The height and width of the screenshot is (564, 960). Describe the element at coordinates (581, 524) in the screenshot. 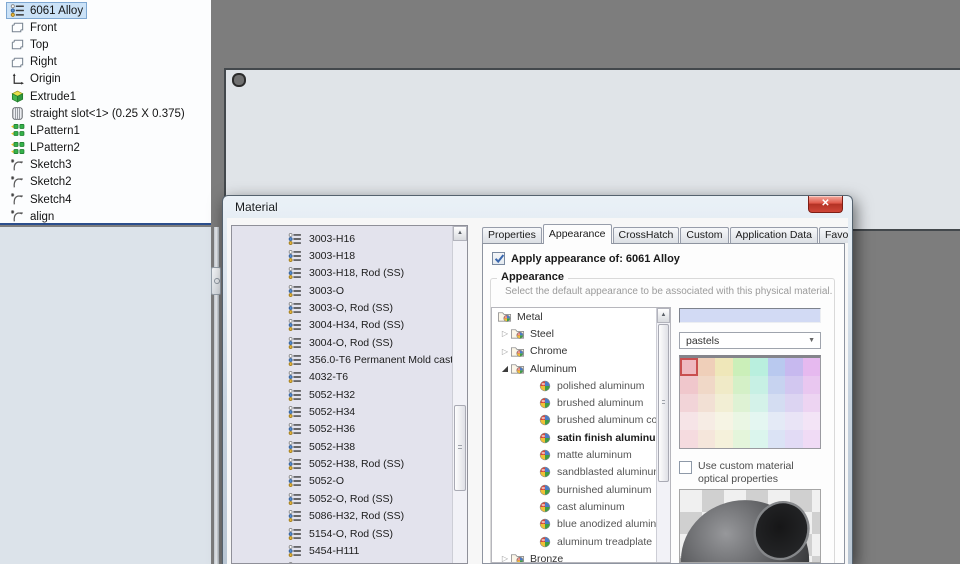

I see `appearance-tree-item: blue anodized aluminum` at that location.